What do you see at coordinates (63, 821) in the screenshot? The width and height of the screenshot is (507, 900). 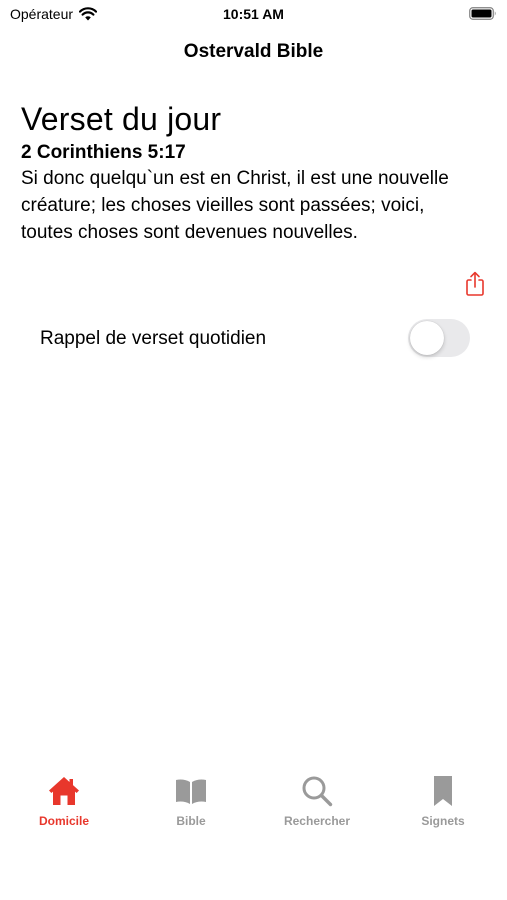 I see `tab-home-label: Domicile` at bounding box center [63, 821].